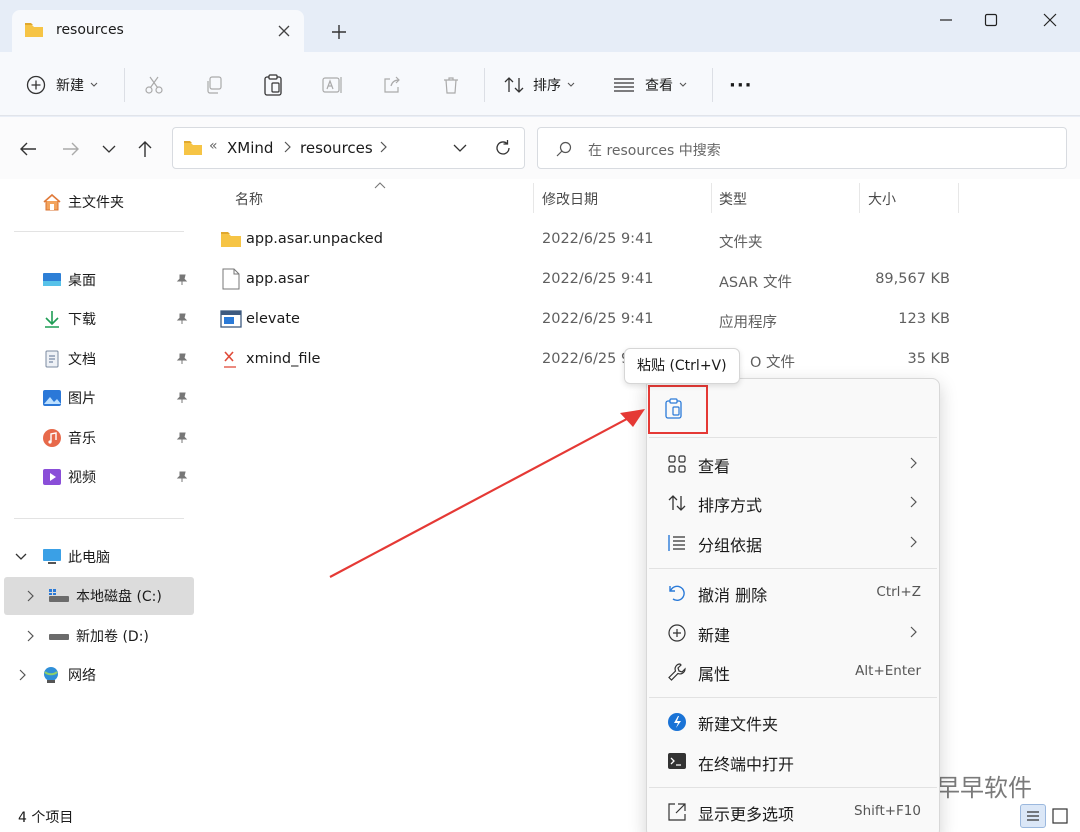 The width and height of the screenshot is (1080, 832). Describe the element at coordinates (250, 148) in the screenshot. I see `breadcrumb-xmind: XMind` at that location.